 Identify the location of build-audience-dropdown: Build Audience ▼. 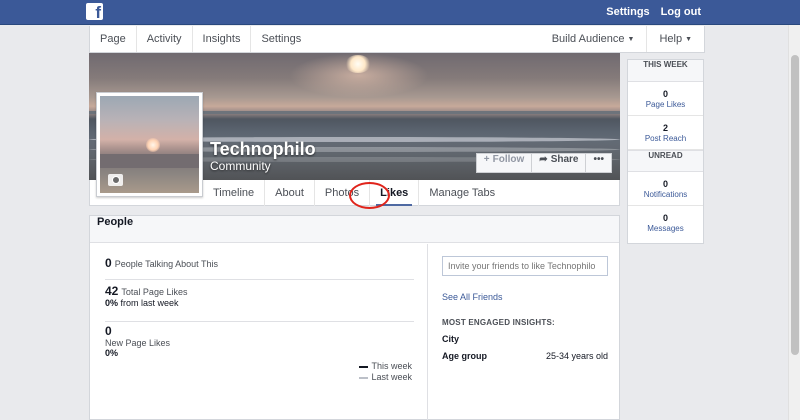
(594, 39).